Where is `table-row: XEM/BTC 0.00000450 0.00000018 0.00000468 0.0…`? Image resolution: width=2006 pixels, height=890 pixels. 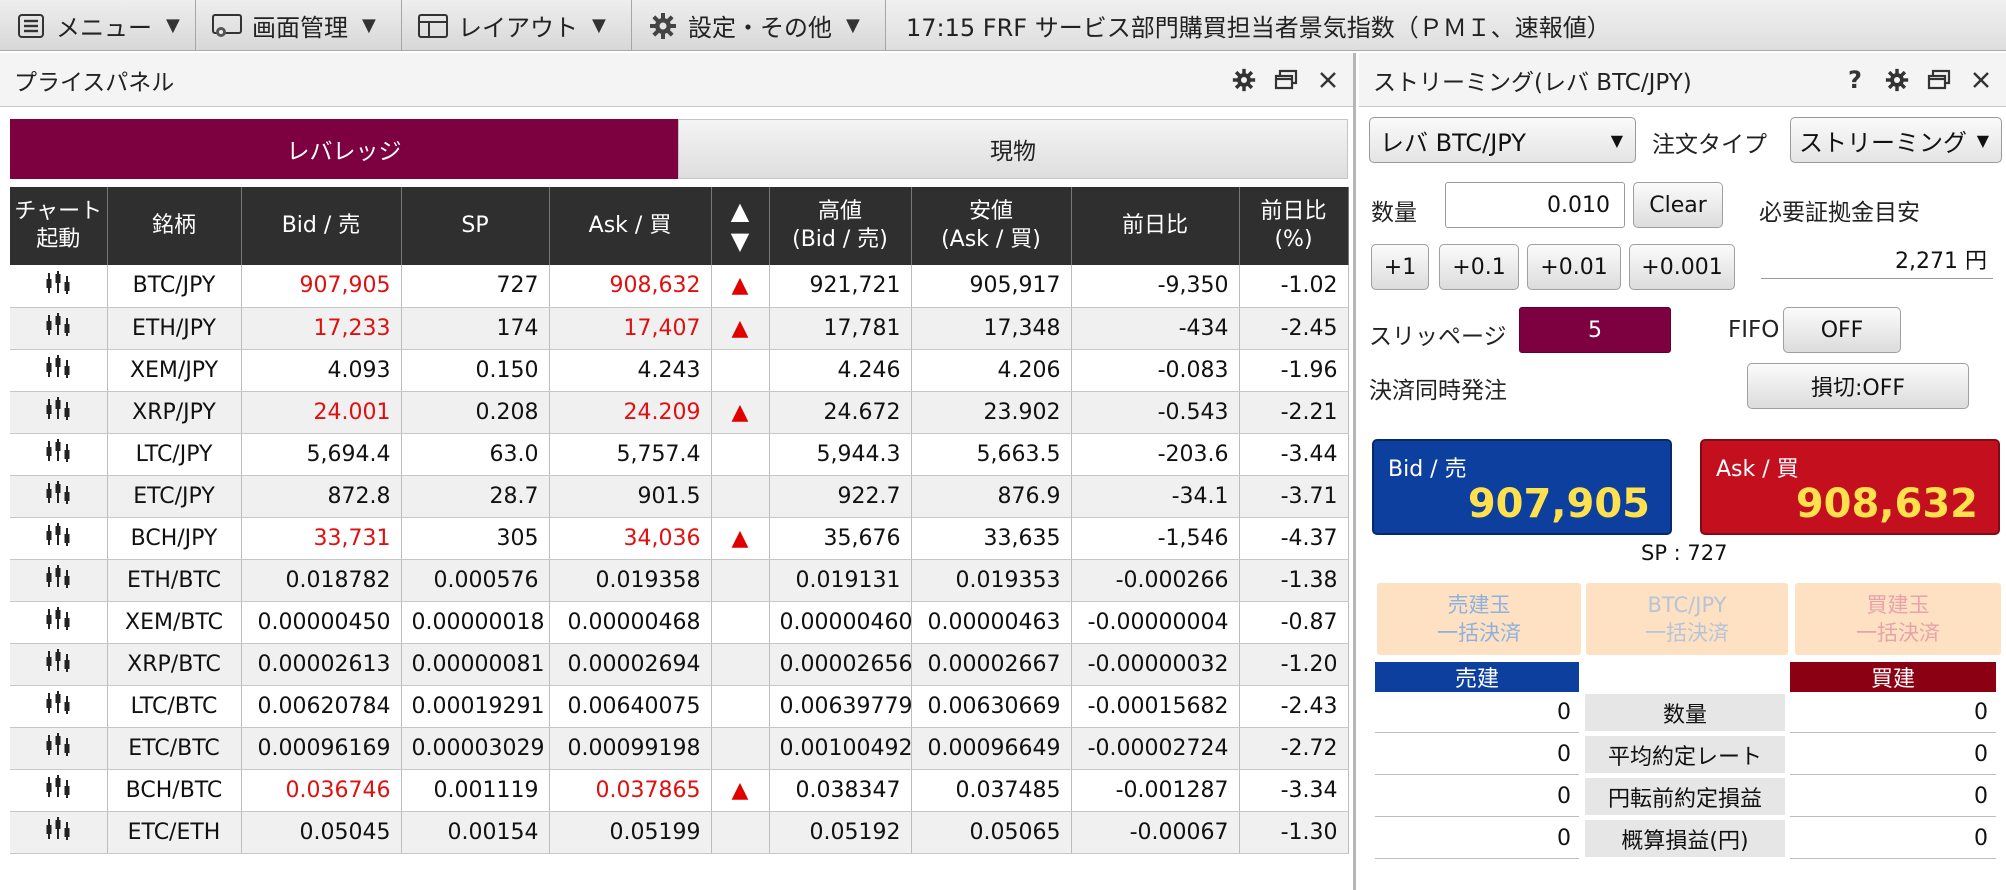
table-row: XEM/BTC 0.00000450 0.00000018 0.00000468 0.0… is located at coordinates (679, 622).